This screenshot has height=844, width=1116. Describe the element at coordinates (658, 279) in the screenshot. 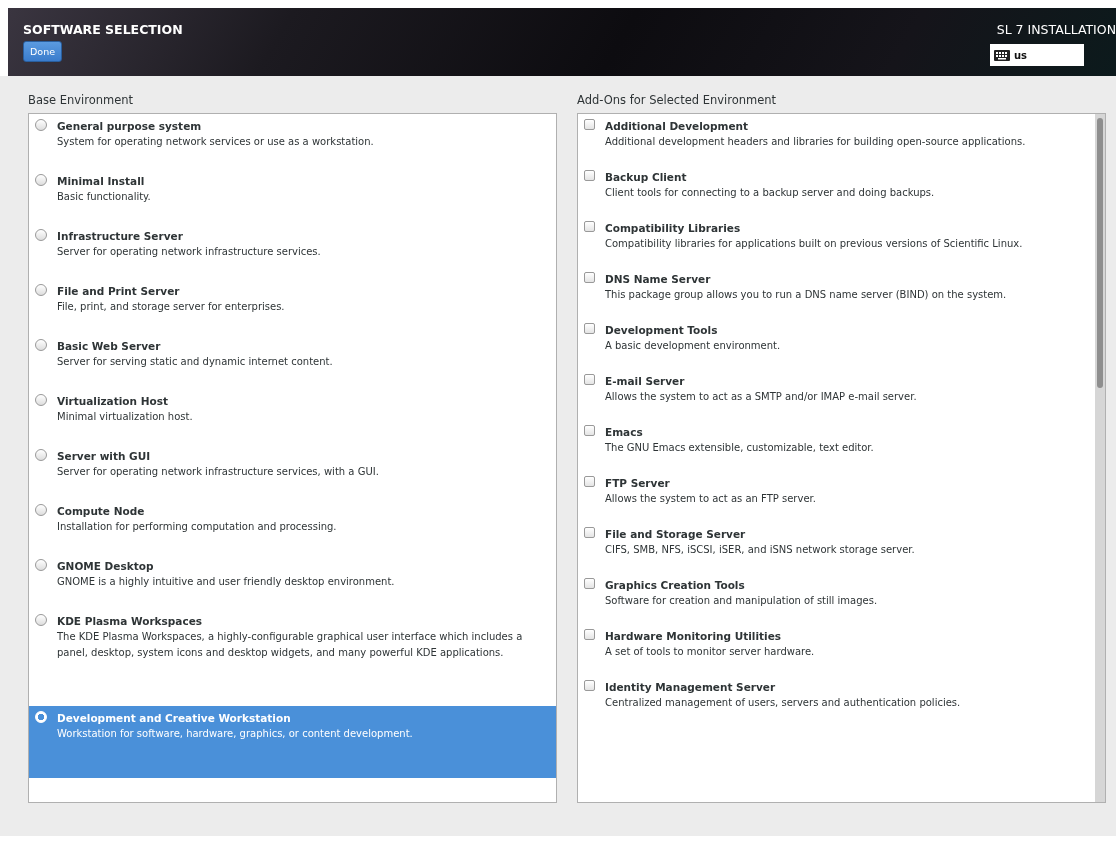

I see `add-on-name: DNS Name Server` at that location.